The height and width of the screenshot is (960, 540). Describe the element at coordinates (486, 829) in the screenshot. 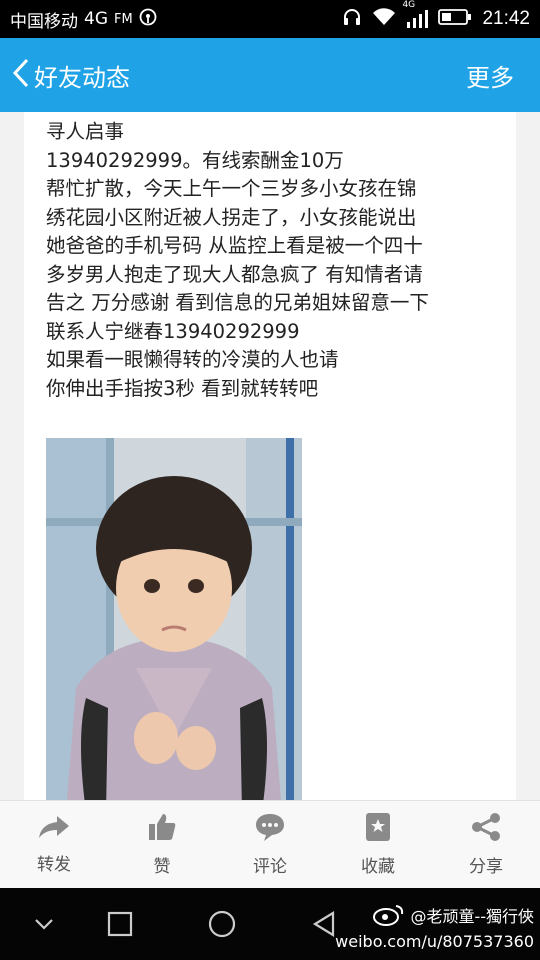

I see `share-nodes-icon` at that location.